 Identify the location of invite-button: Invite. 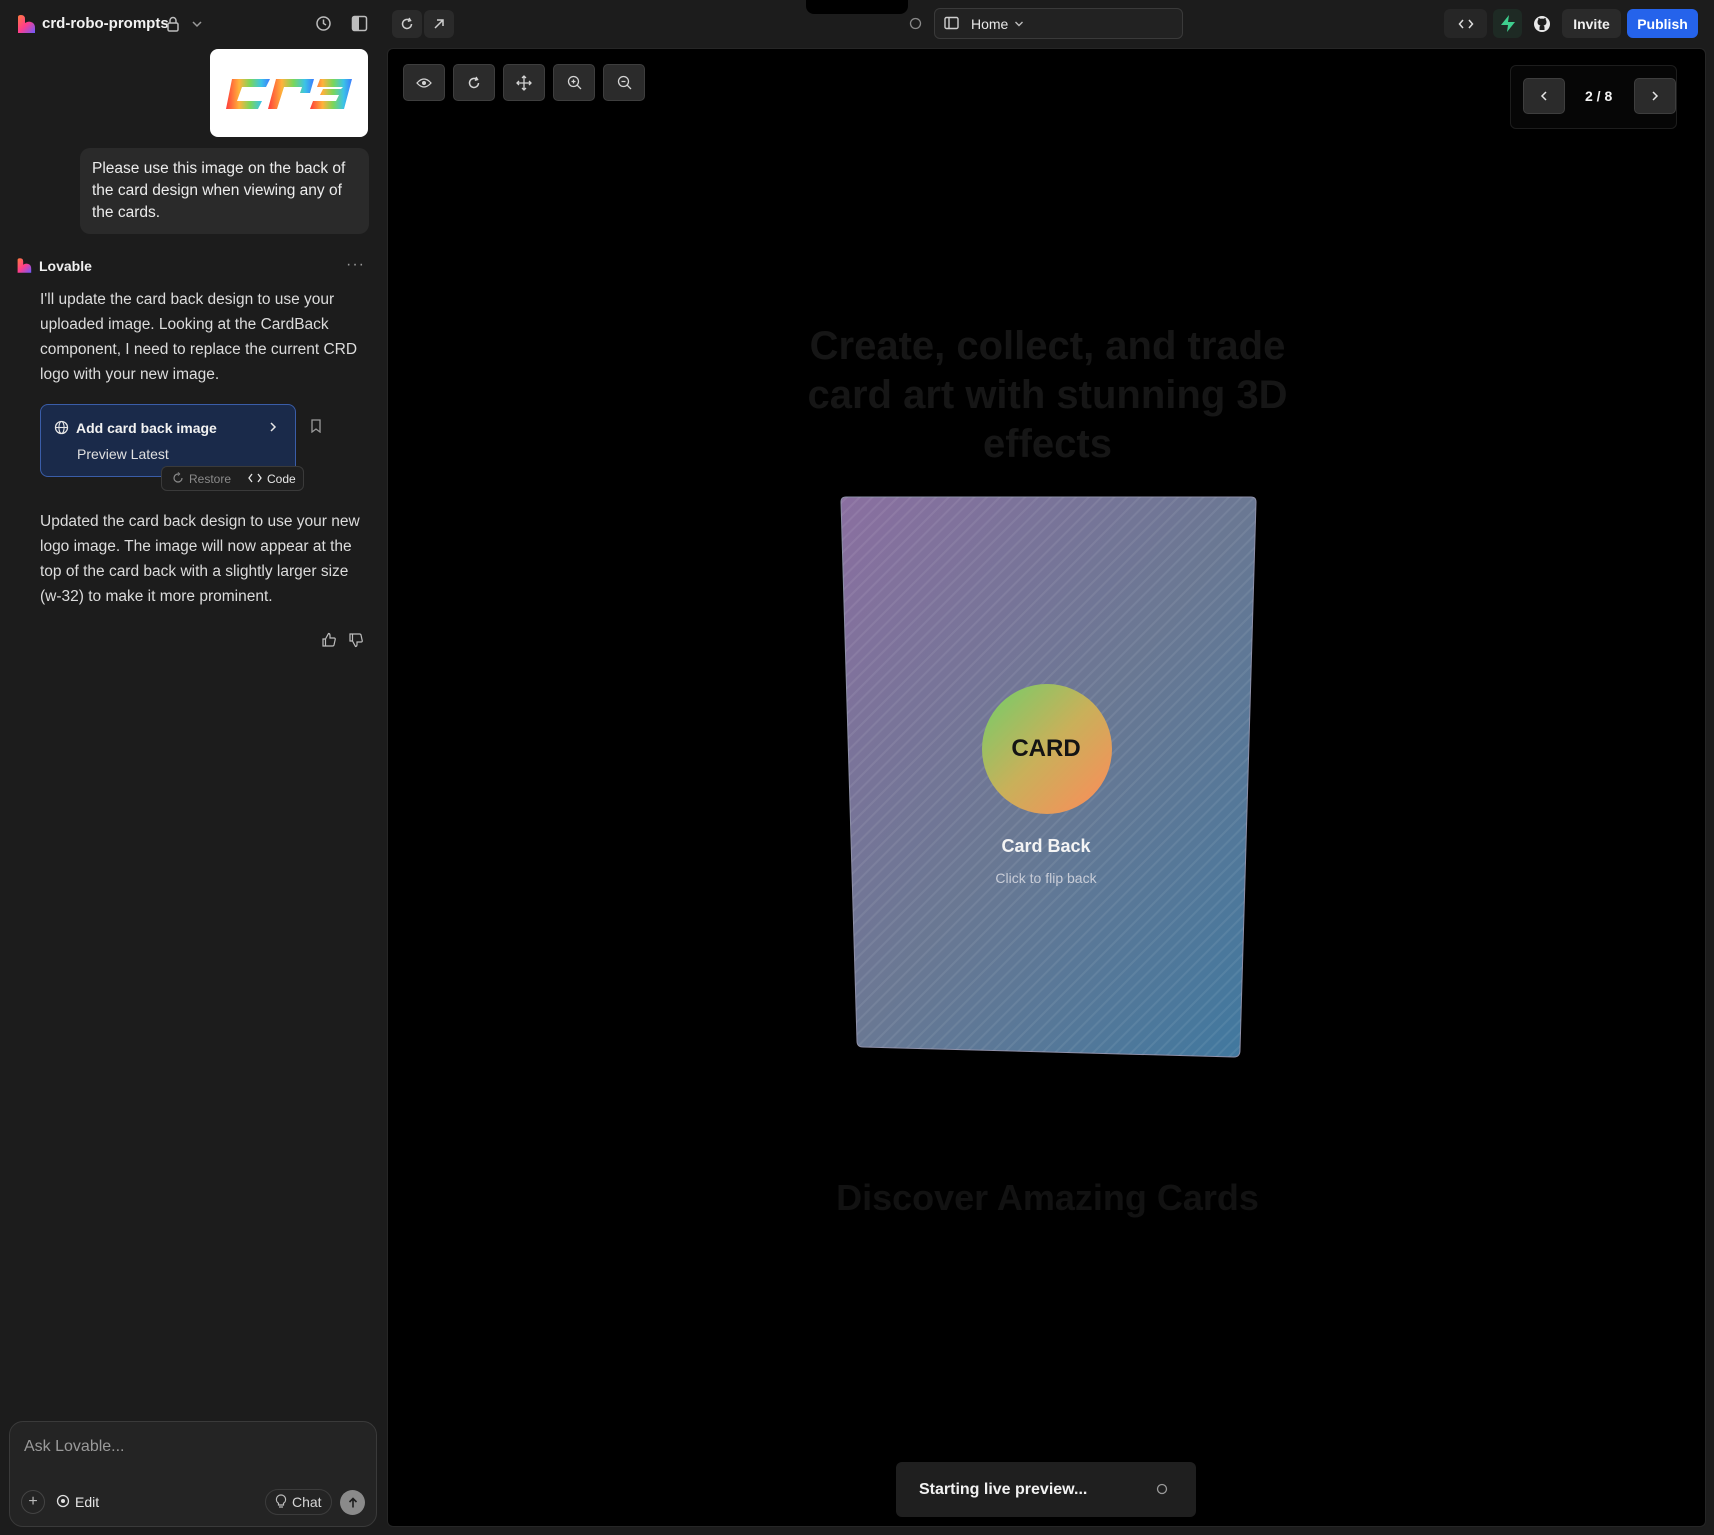
(1591, 23).